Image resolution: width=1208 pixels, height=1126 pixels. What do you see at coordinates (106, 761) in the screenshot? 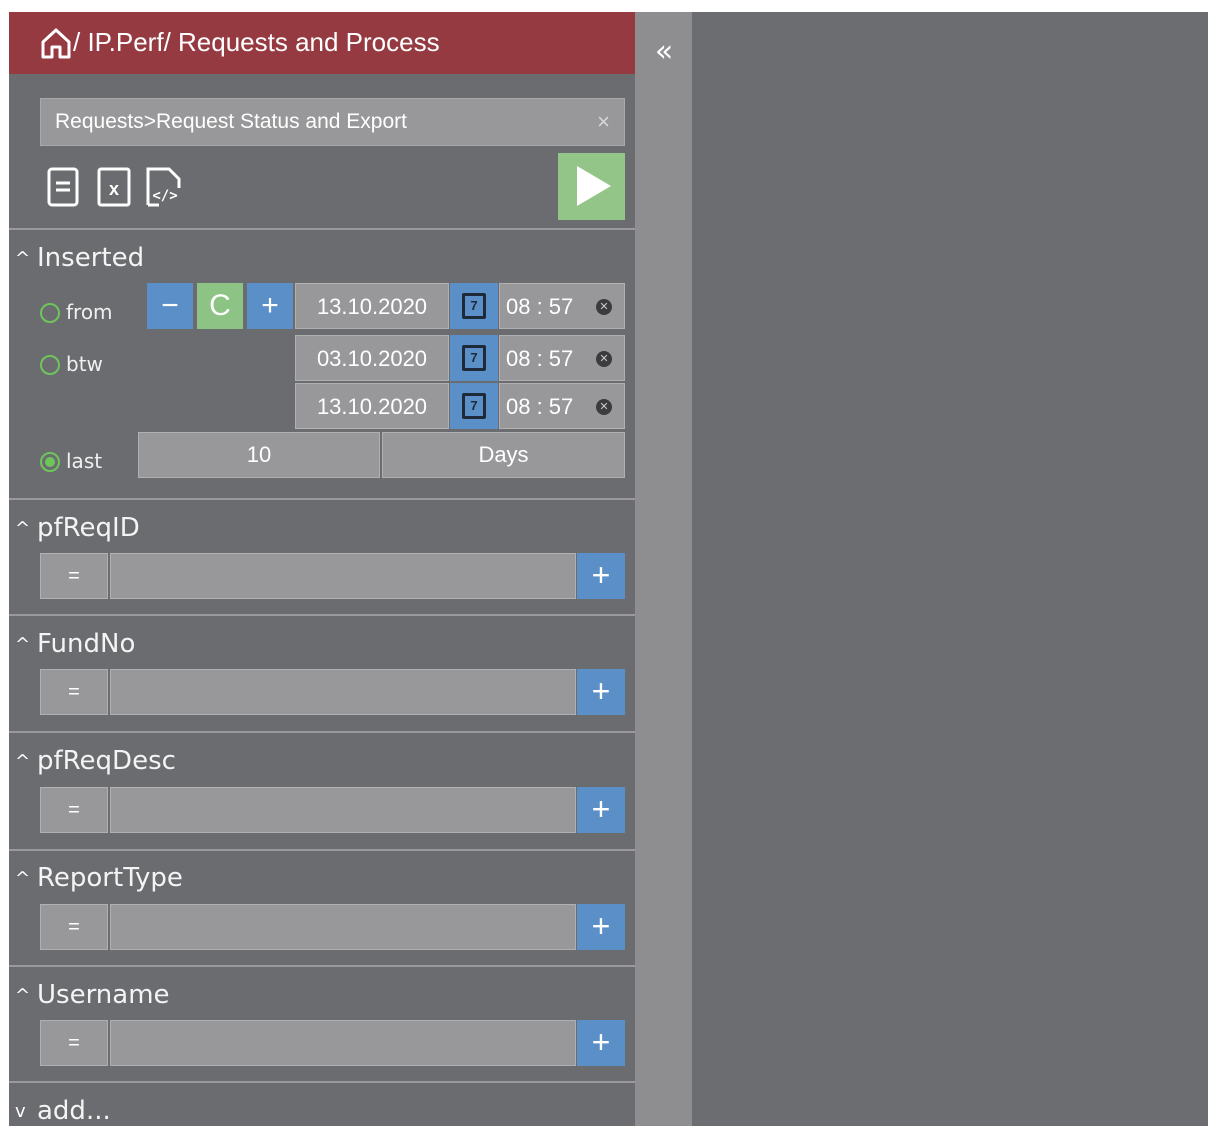
I see `section-title-text: pfReqDesc` at bounding box center [106, 761].